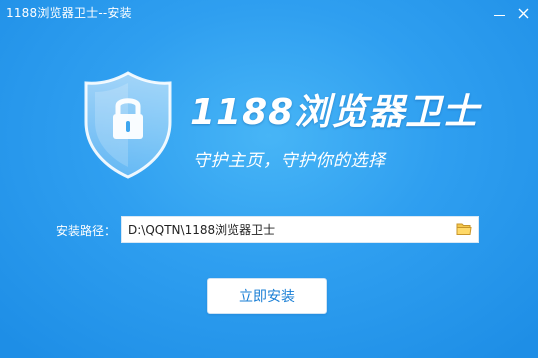 This screenshot has height=358, width=538. I want to click on install-path-field, so click(300, 229).